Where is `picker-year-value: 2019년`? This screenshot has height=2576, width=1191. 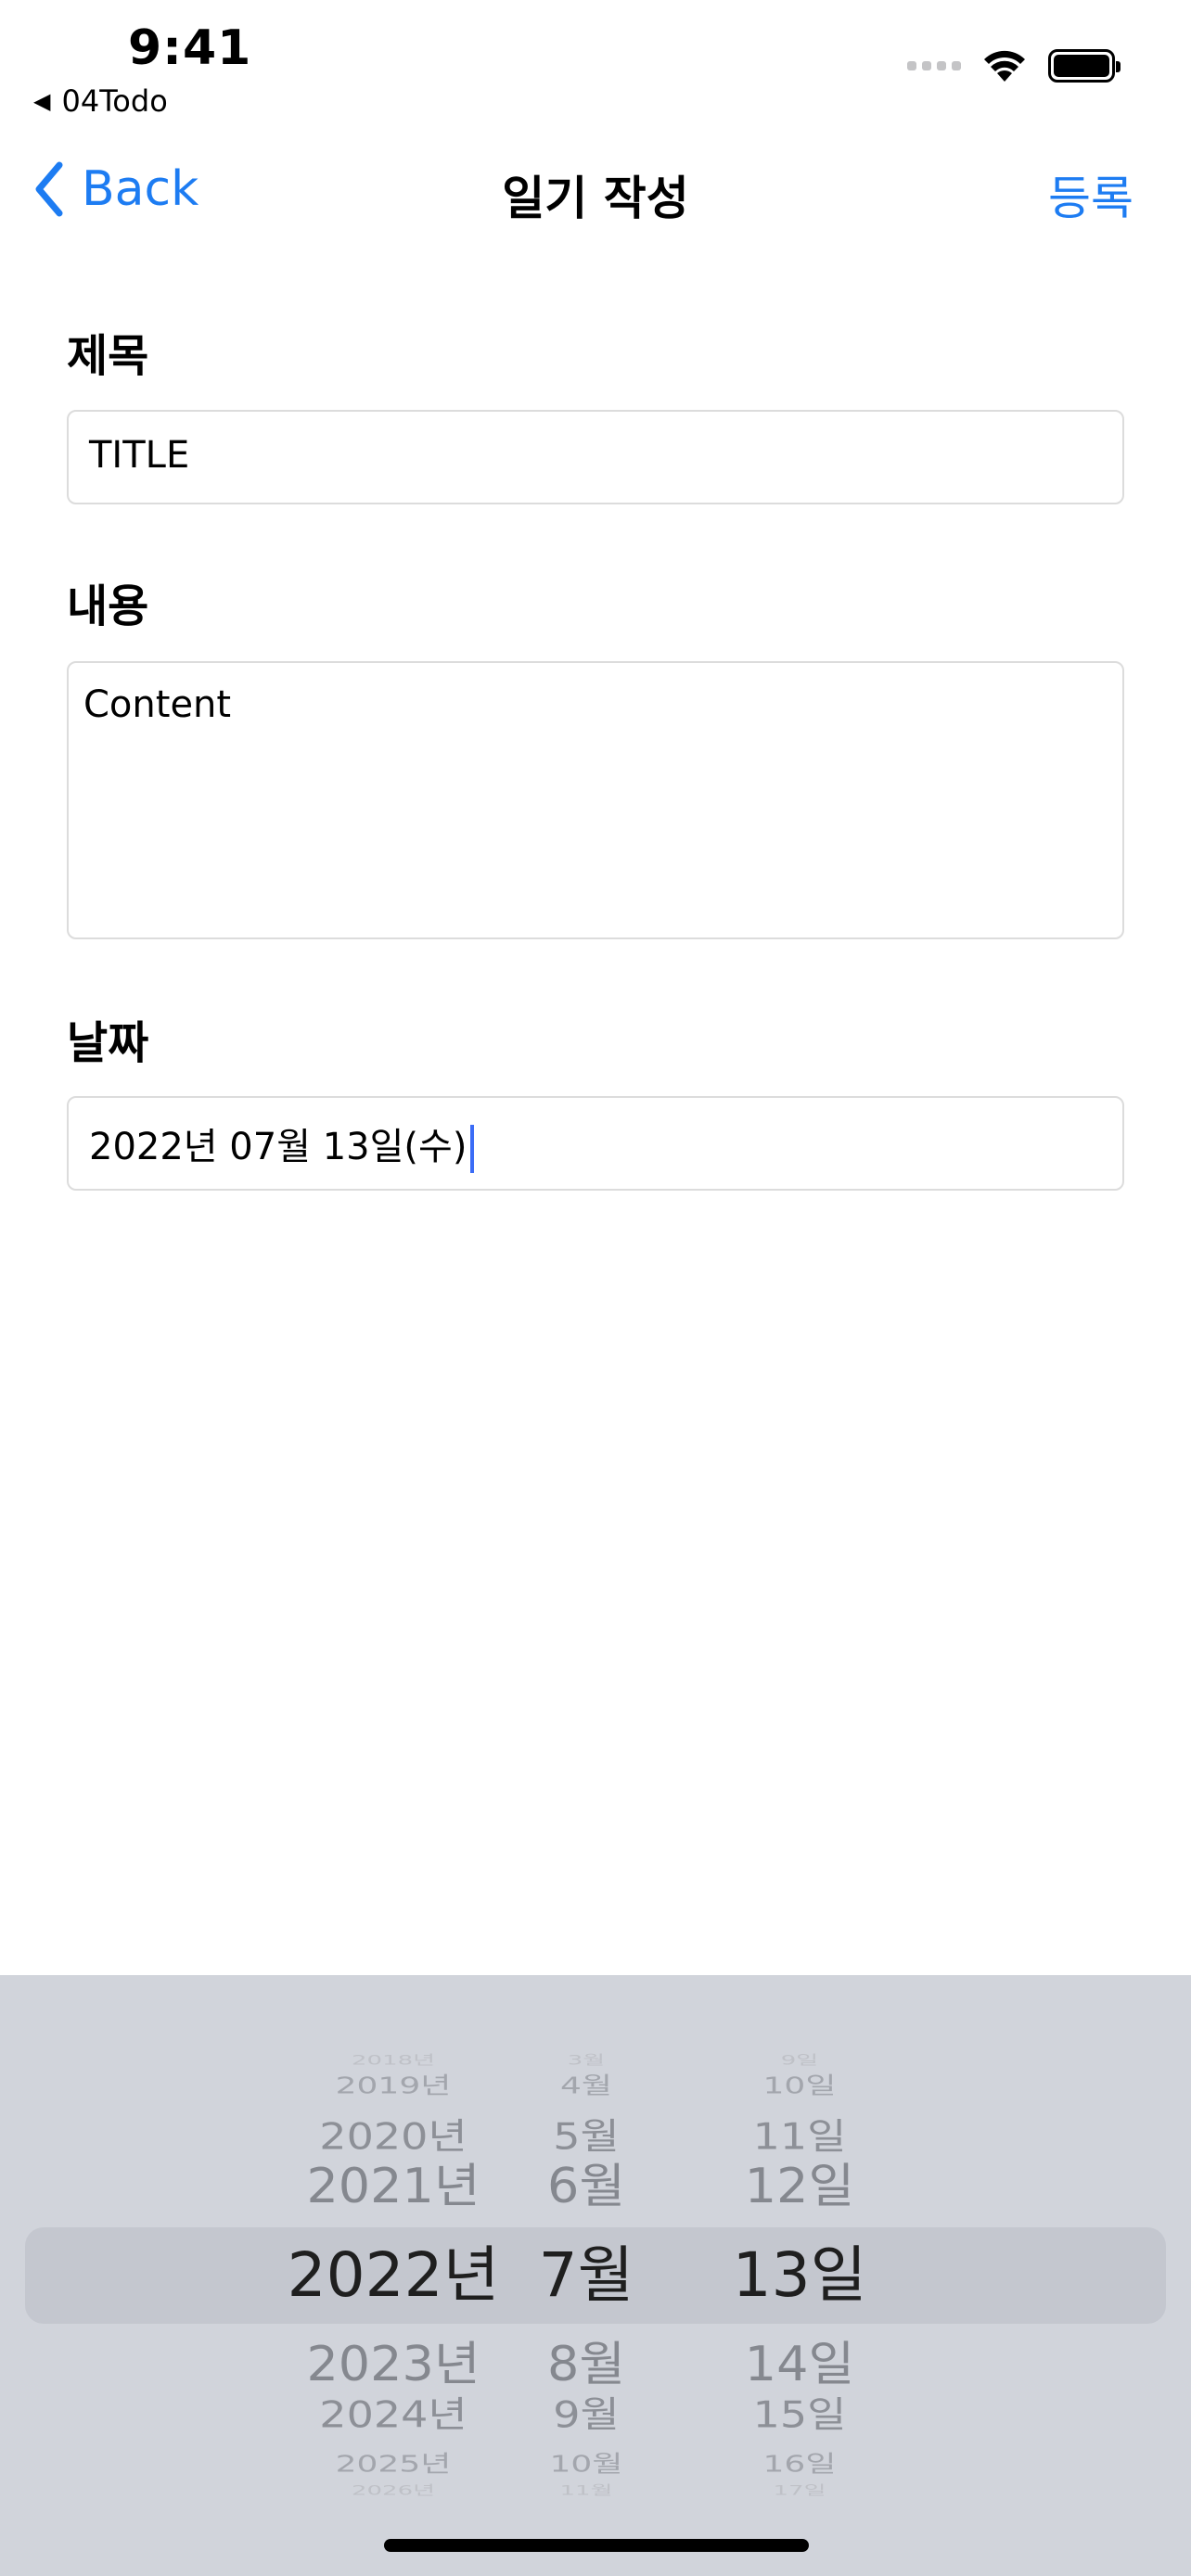
picker-year-value: 2019년 is located at coordinates (393, 2085).